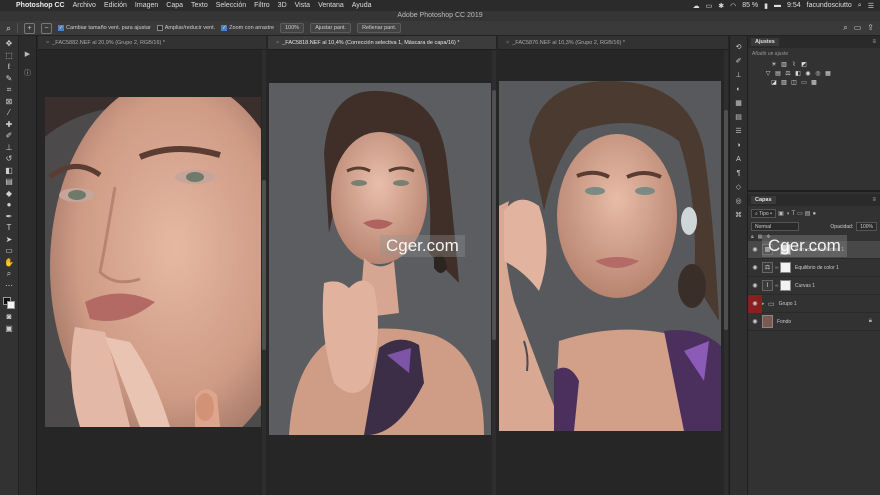 The height and width of the screenshot is (495, 880). What do you see at coordinates (866, 226) in the screenshot?
I see `opacity-input: 100%` at bounding box center [866, 226].